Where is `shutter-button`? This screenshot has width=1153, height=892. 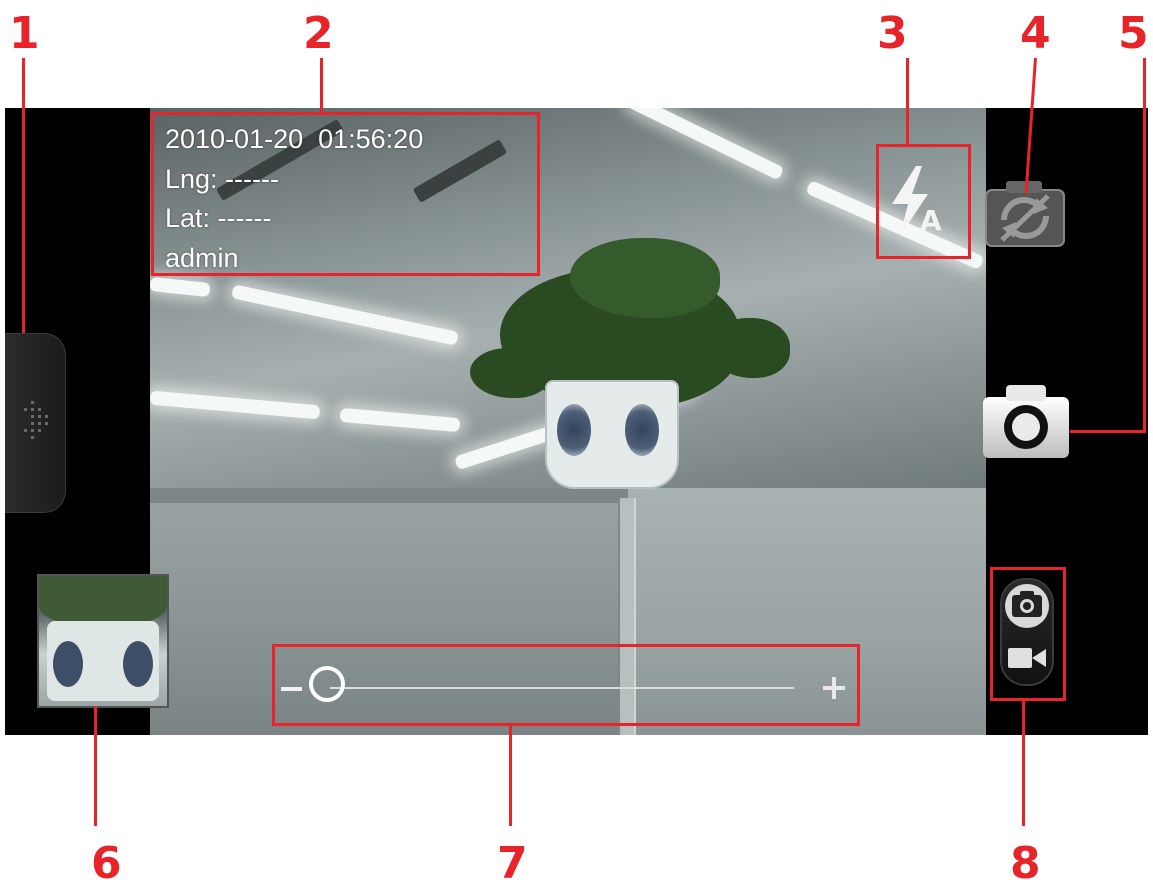
shutter-button is located at coordinates (1026, 421).